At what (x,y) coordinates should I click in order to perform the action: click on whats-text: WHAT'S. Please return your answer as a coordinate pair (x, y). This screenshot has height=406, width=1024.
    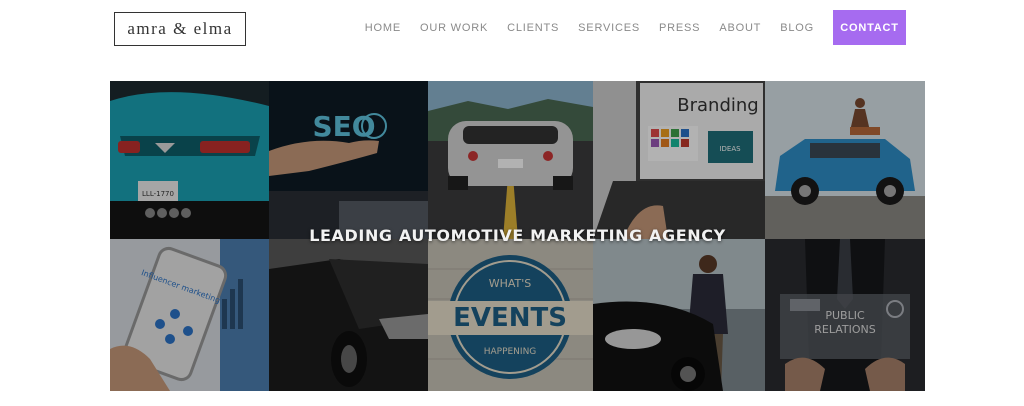
    Looking at the image, I should click on (510, 283).